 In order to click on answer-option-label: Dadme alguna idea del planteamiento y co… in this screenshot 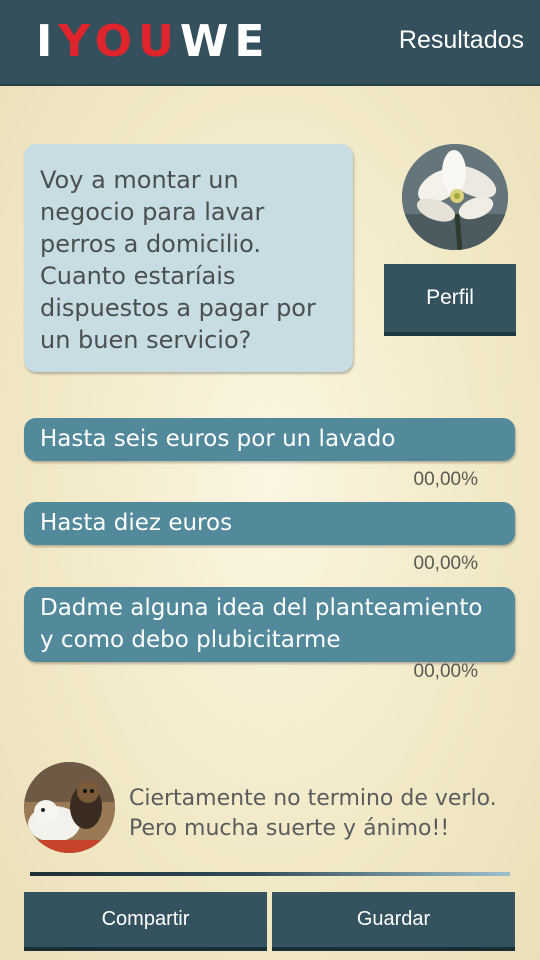, I will do `click(261, 624)`.